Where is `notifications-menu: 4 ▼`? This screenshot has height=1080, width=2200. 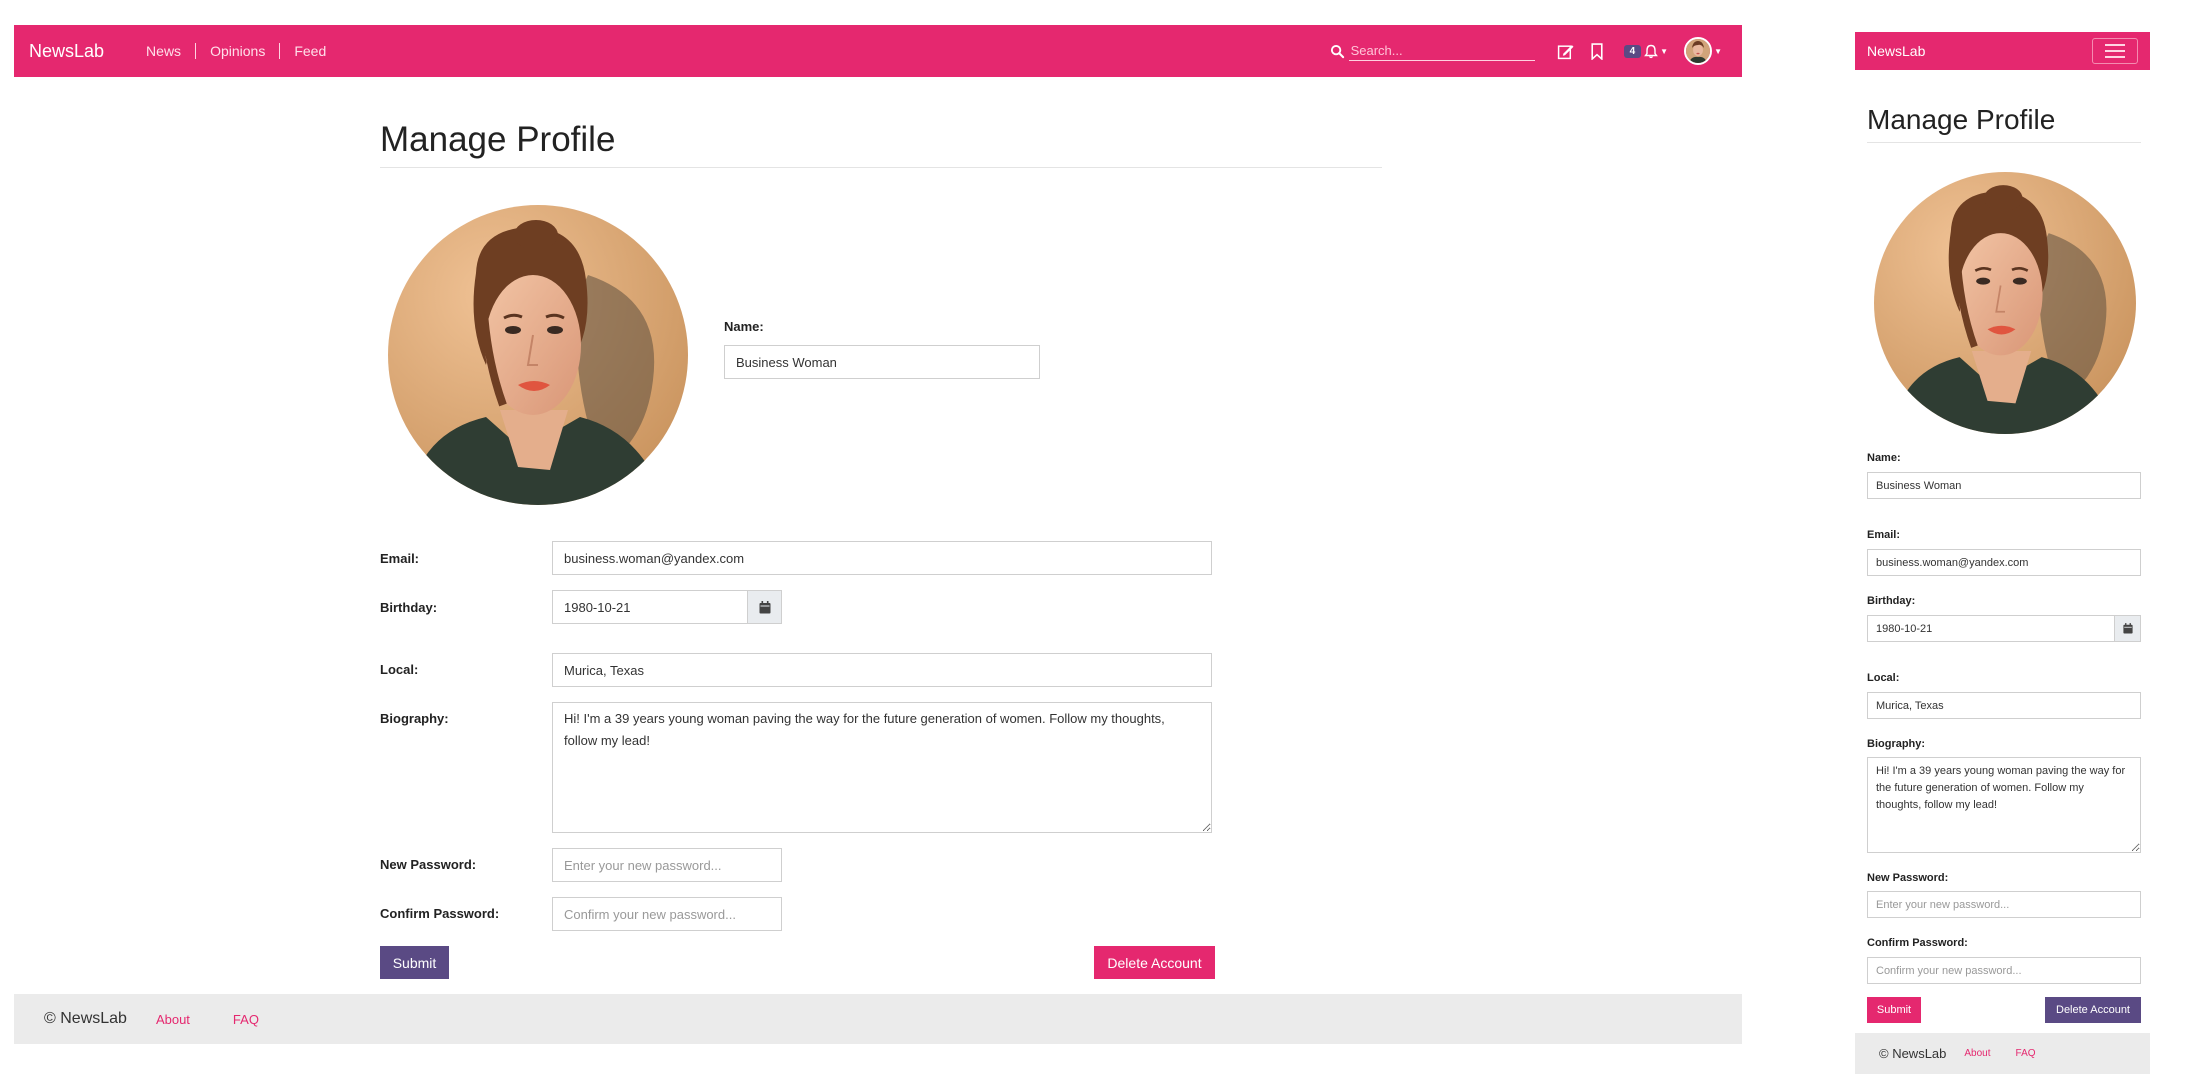
notifications-menu: 4 ▼ is located at coordinates (1644, 51).